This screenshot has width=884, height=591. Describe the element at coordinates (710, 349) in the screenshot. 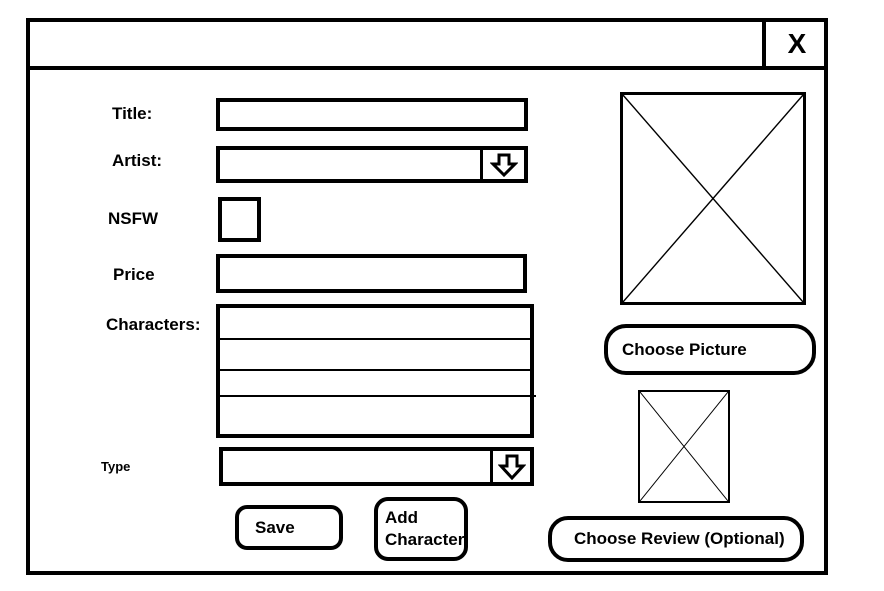

I see `choose-picture-button: Choose Picture` at that location.